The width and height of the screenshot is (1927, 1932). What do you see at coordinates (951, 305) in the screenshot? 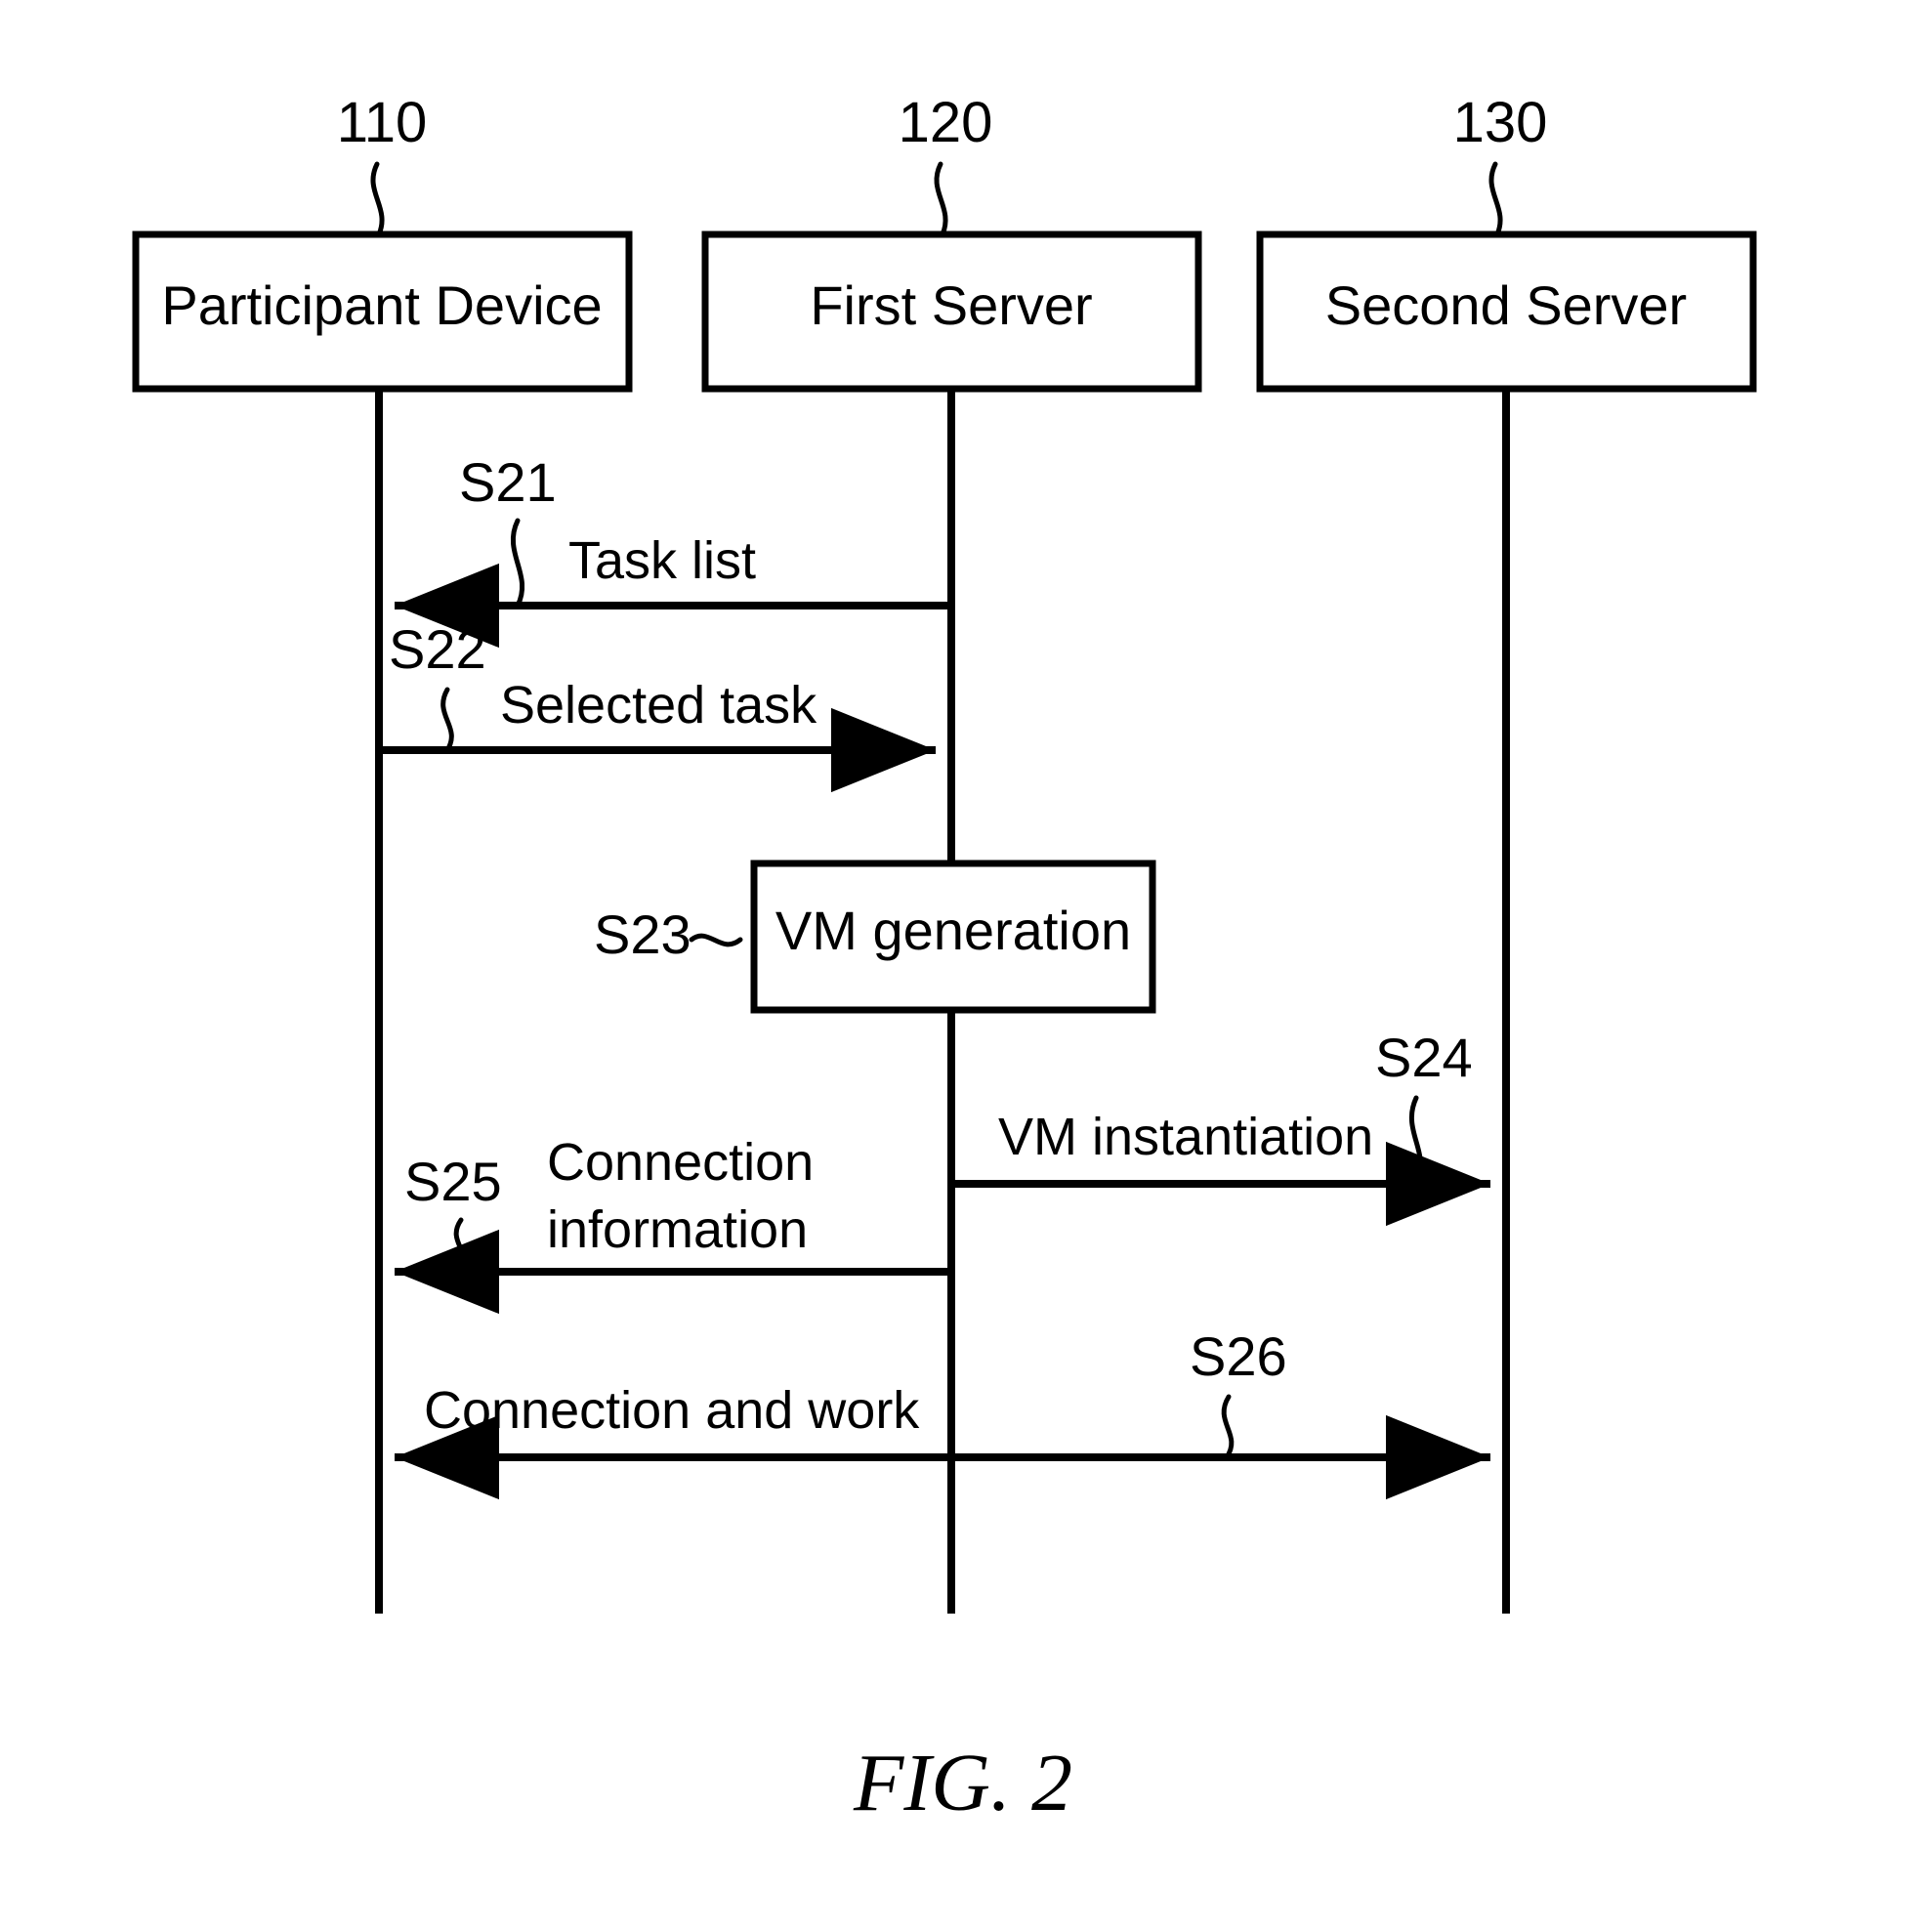
I see `node-title-first-server: First Server` at bounding box center [951, 305].